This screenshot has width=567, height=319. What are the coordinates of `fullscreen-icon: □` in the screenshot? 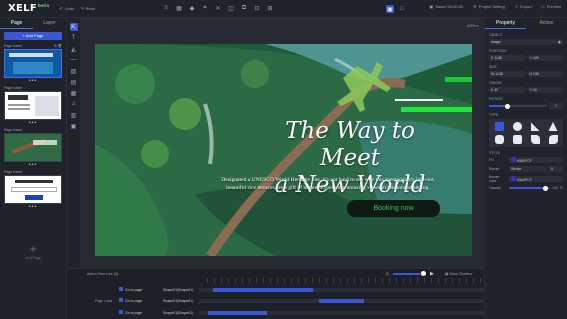 It's located at (402, 9).